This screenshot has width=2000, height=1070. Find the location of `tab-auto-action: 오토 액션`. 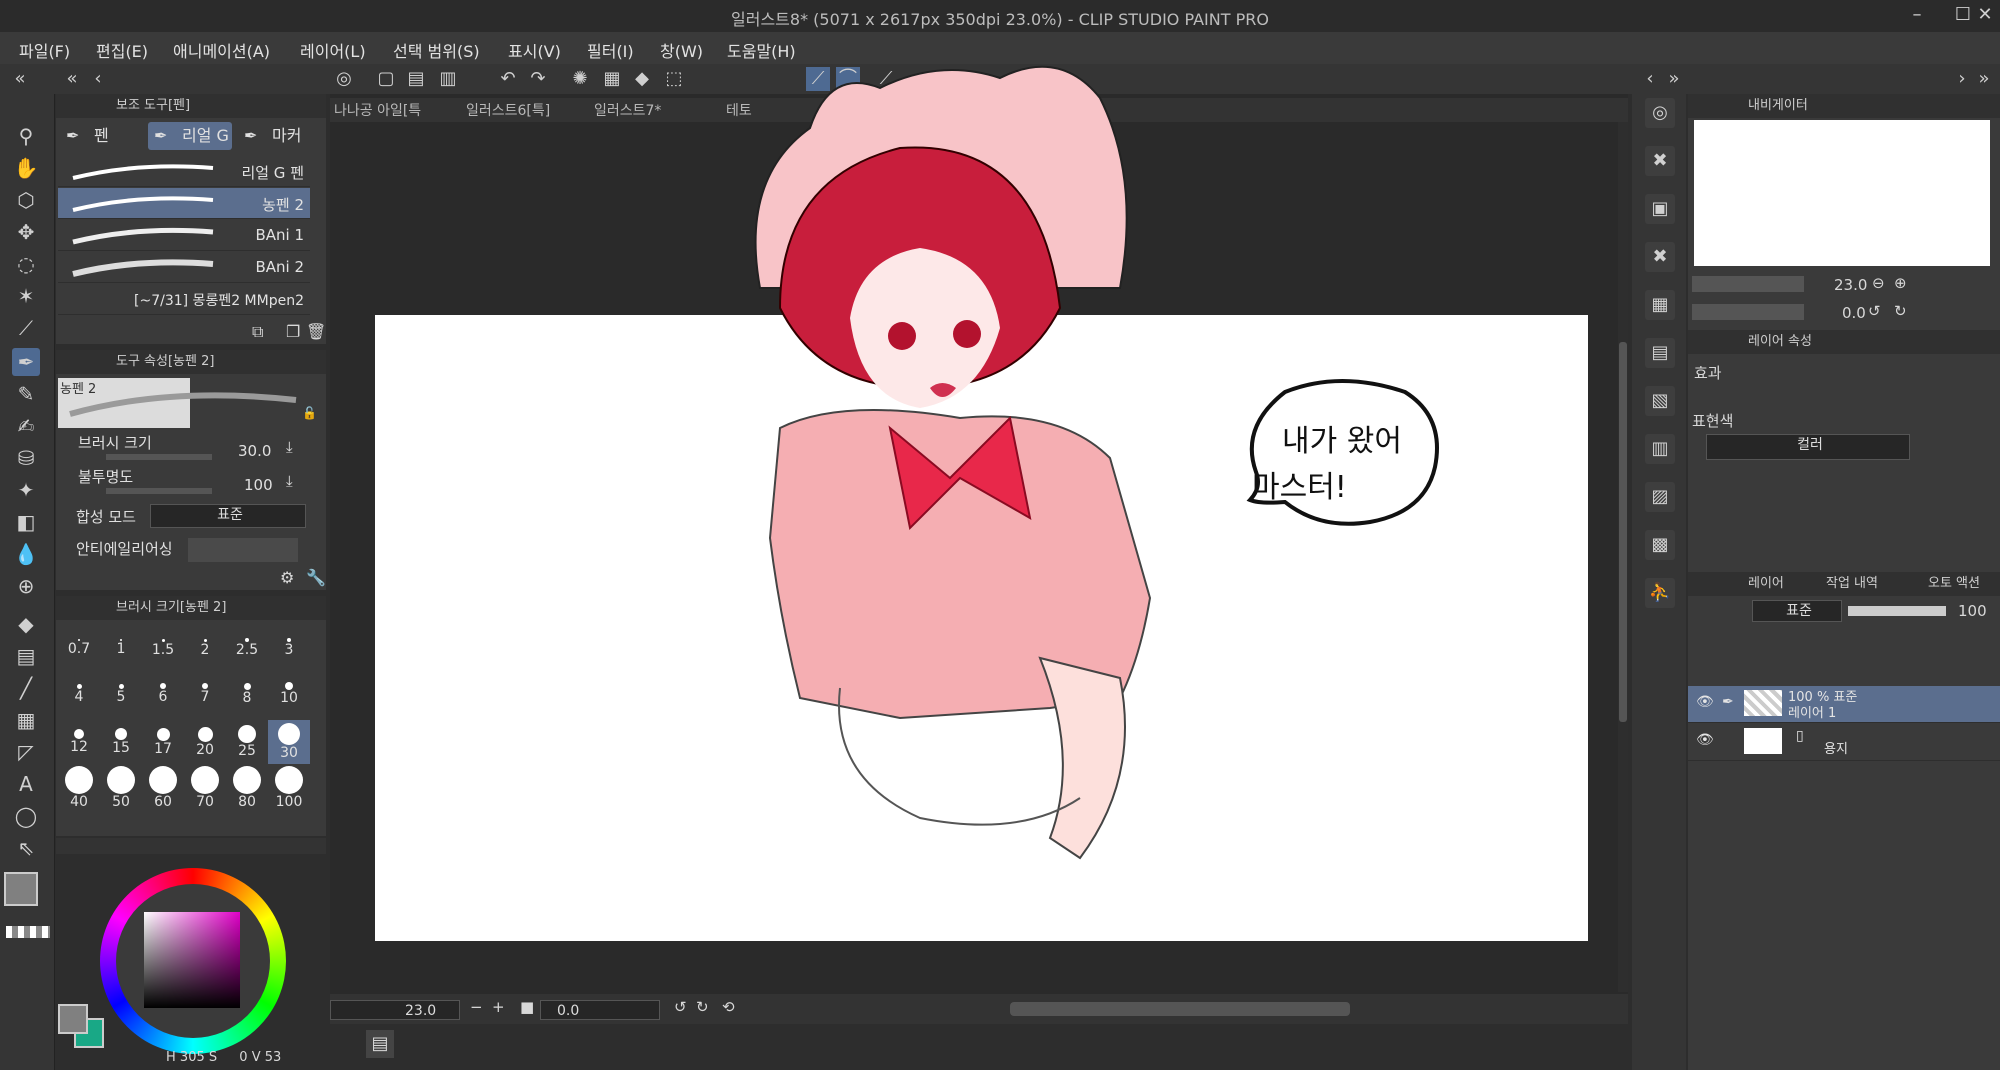

tab-auto-action: 오토 액션 is located at coordinates (1954, 584).